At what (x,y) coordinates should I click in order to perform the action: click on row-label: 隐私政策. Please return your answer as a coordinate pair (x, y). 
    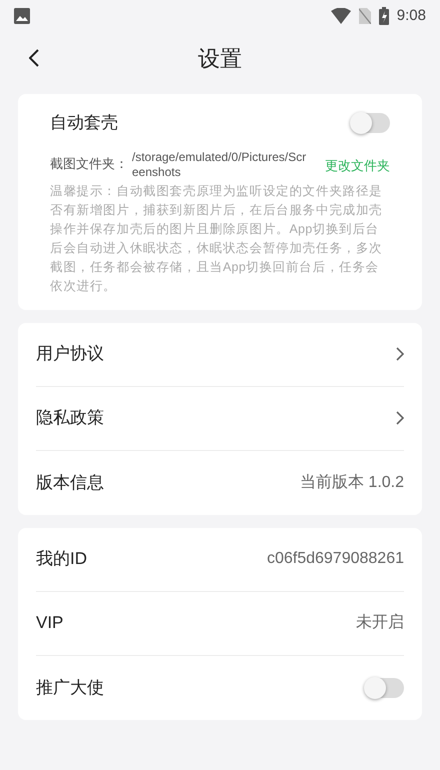
    Looking at the image, I should click on (70, 418).